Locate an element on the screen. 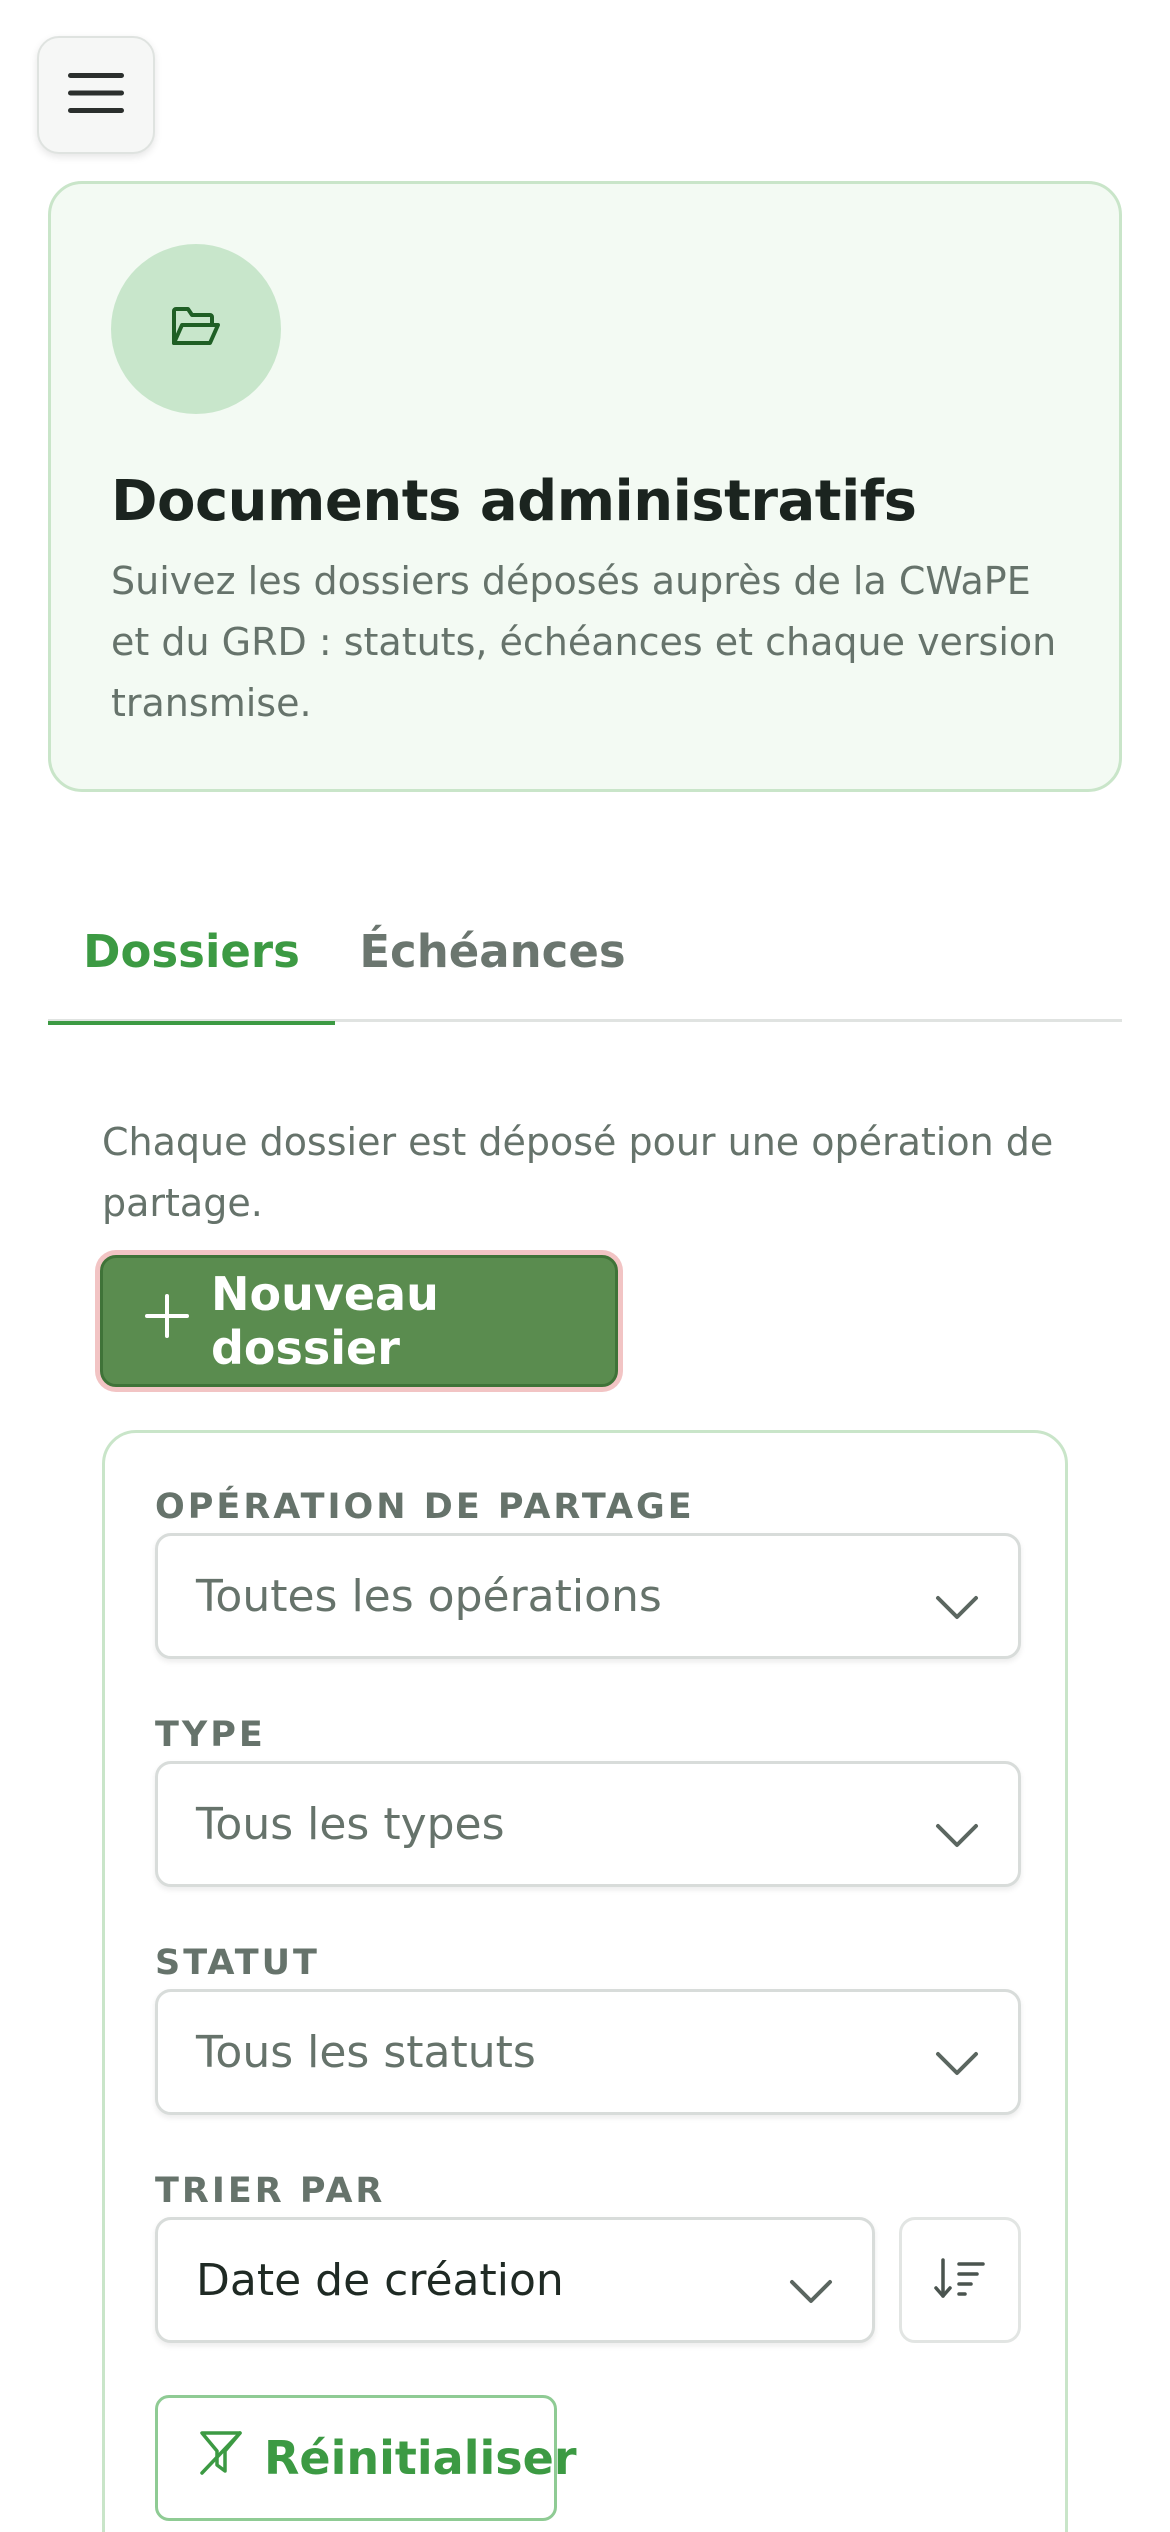 Image resolution: width=1170 pixels, height=2532 pixels. type-select-value: Tous les types is located at coordinates (350, 1824).